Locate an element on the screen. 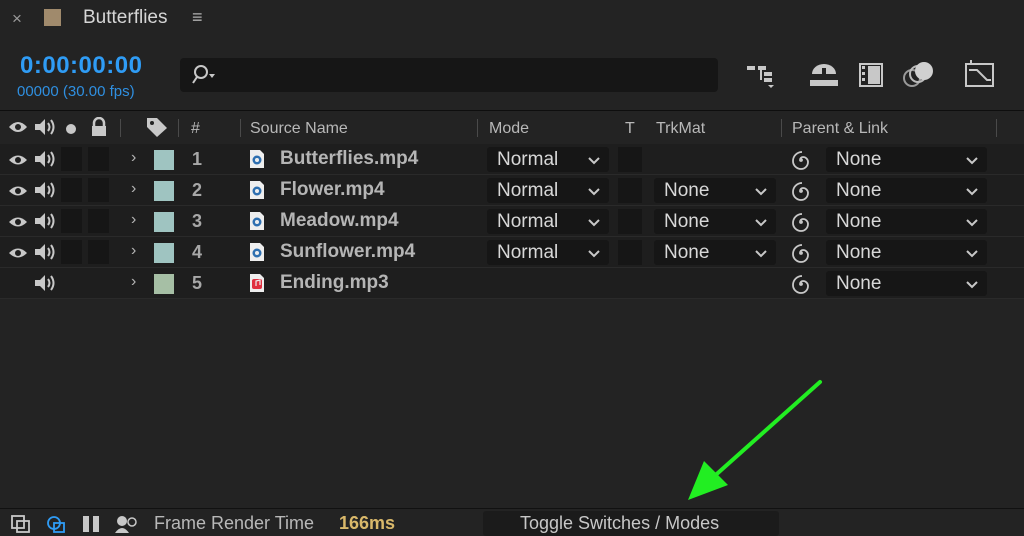  layer-row: › 3 Meadow.mp4 Normal None None is located at coordinates (512, 221).